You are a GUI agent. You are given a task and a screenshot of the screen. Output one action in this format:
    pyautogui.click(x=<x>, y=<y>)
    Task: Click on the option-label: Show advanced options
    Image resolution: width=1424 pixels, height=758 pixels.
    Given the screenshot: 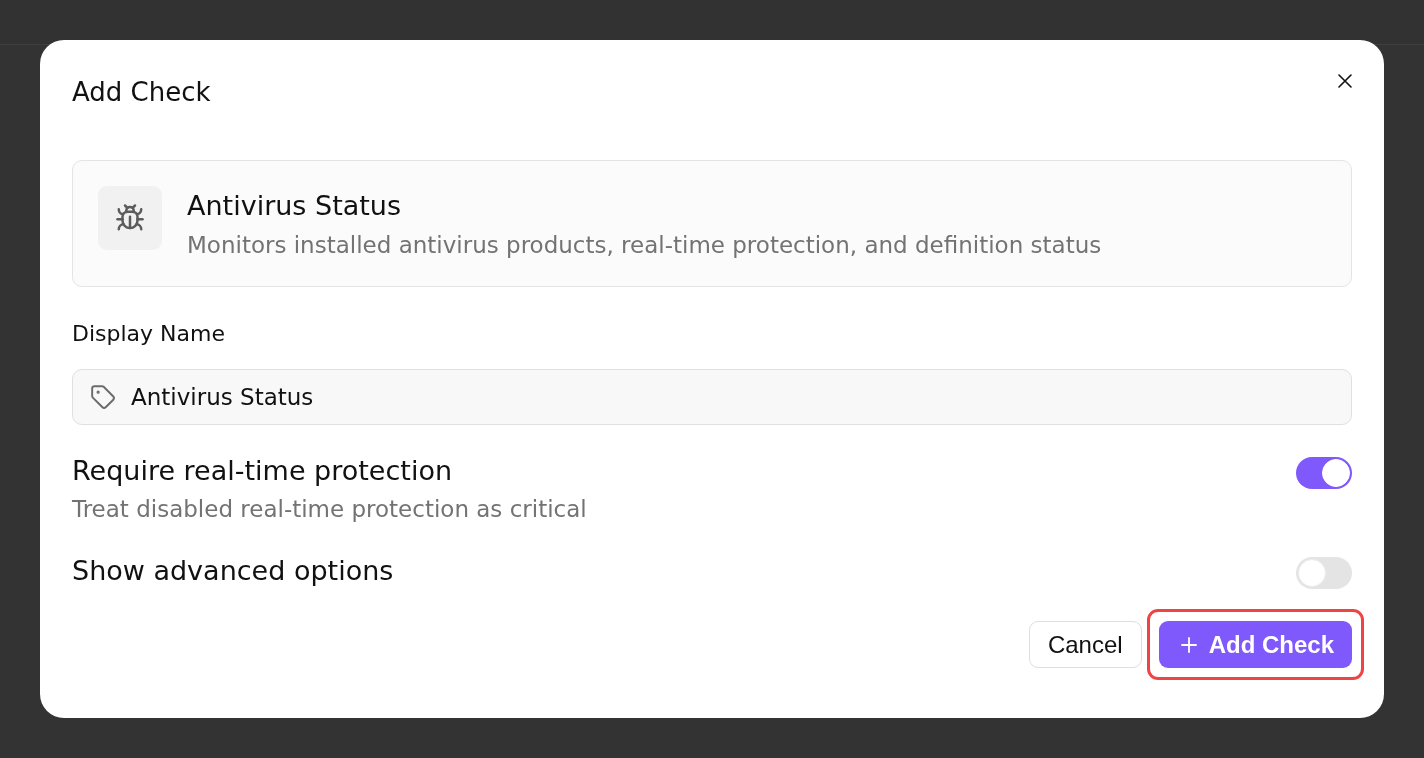 What is the action you would take?
    pyautogui.click(x=233, y=571)
    